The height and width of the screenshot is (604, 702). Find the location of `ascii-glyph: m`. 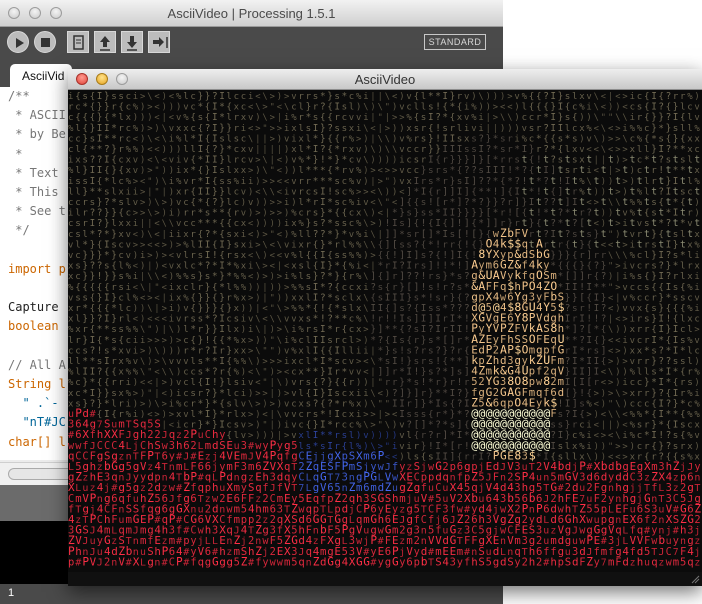

ascii-glyph: m is located at coordinates (78, 499).